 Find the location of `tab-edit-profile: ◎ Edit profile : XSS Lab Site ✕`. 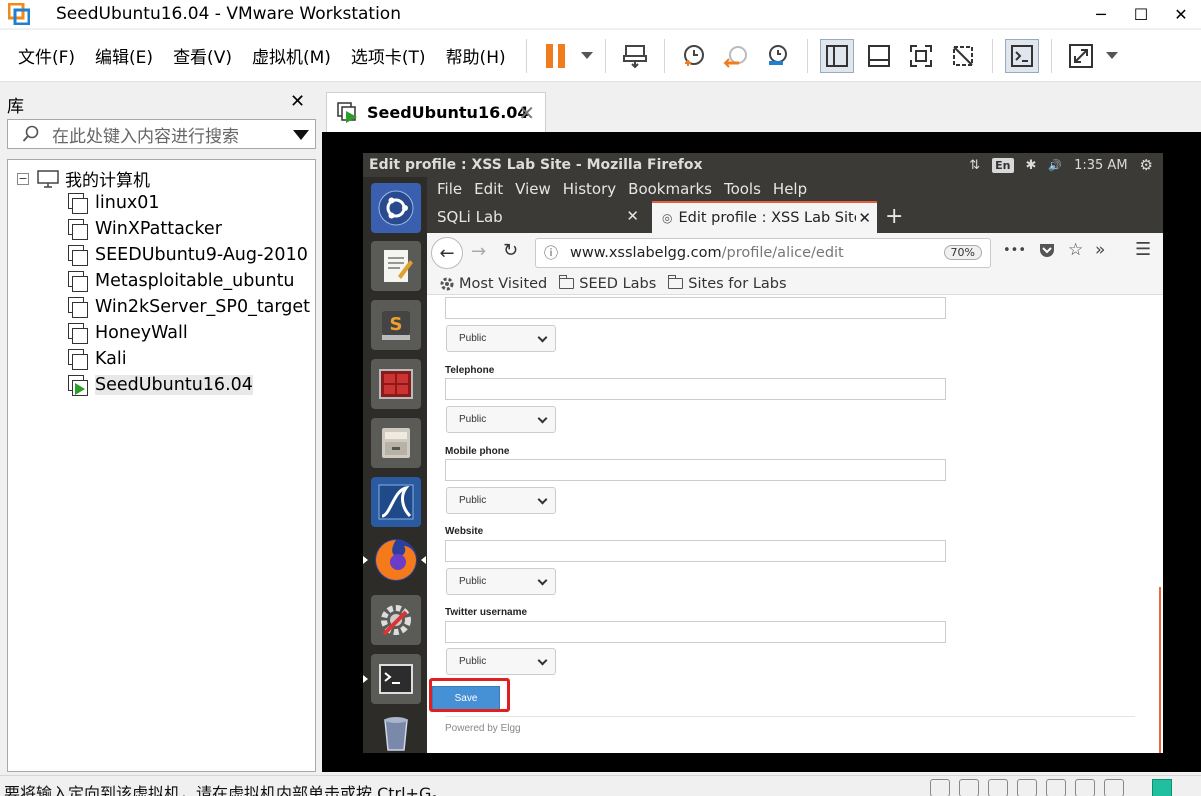

tab-edit-profile: ◎ Edit profile : XSS Lab Site ✕ is located at coordinates (764, 217).